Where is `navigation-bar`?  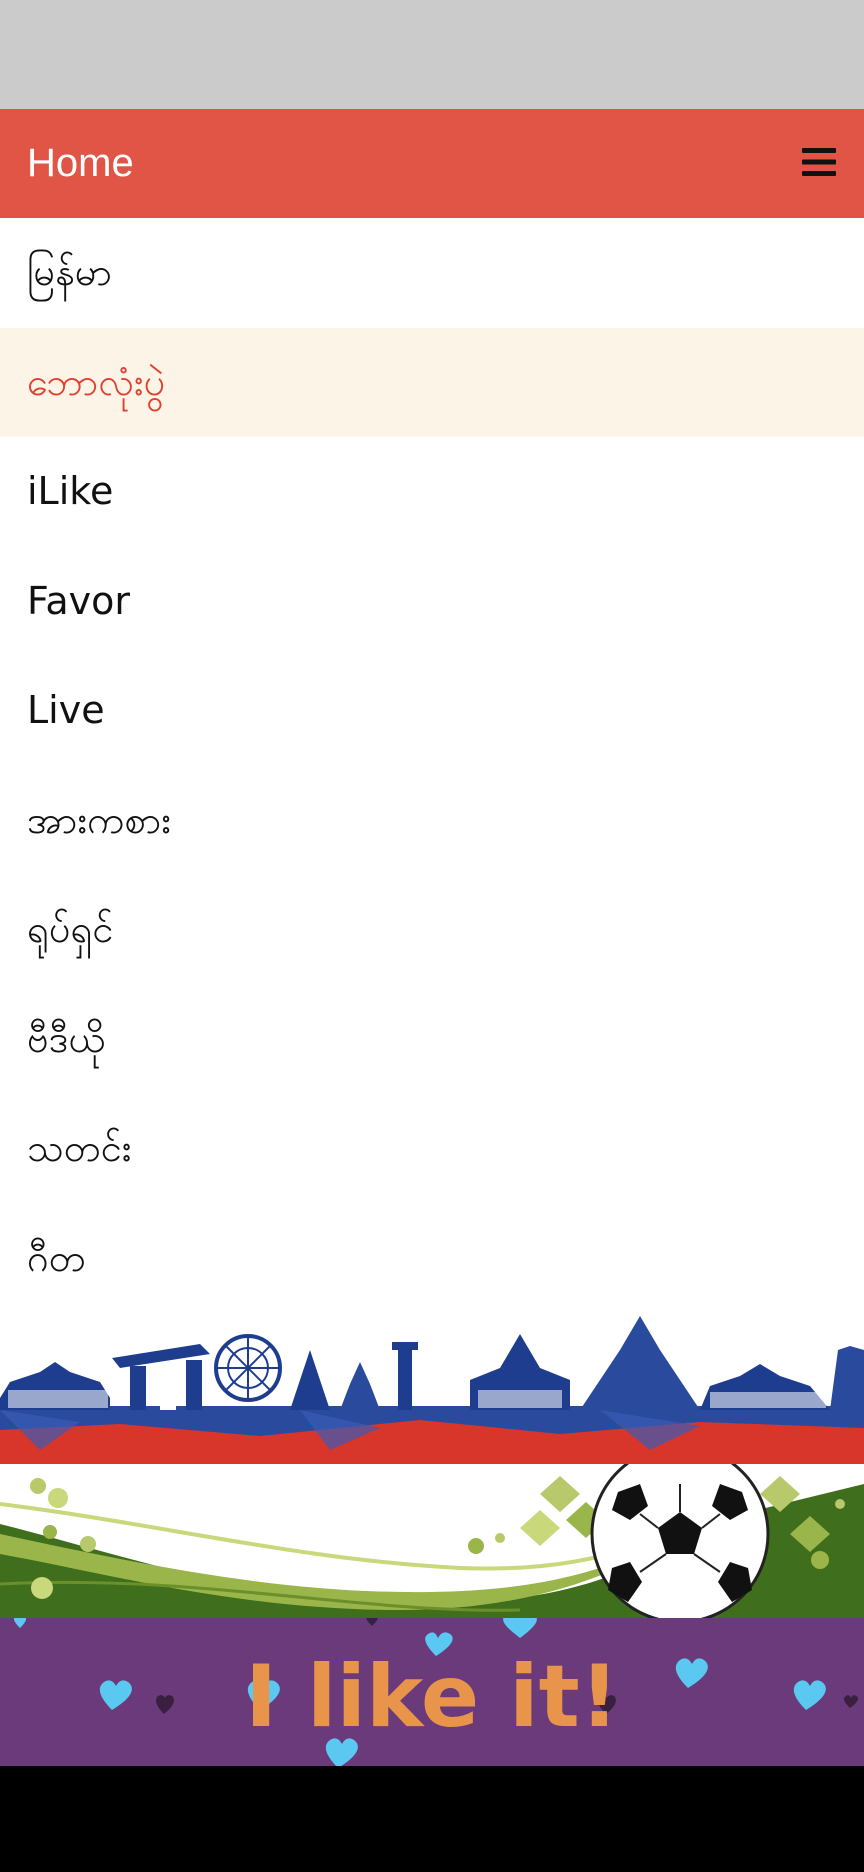 navigation-bar is located at coordinates (432, 1819).